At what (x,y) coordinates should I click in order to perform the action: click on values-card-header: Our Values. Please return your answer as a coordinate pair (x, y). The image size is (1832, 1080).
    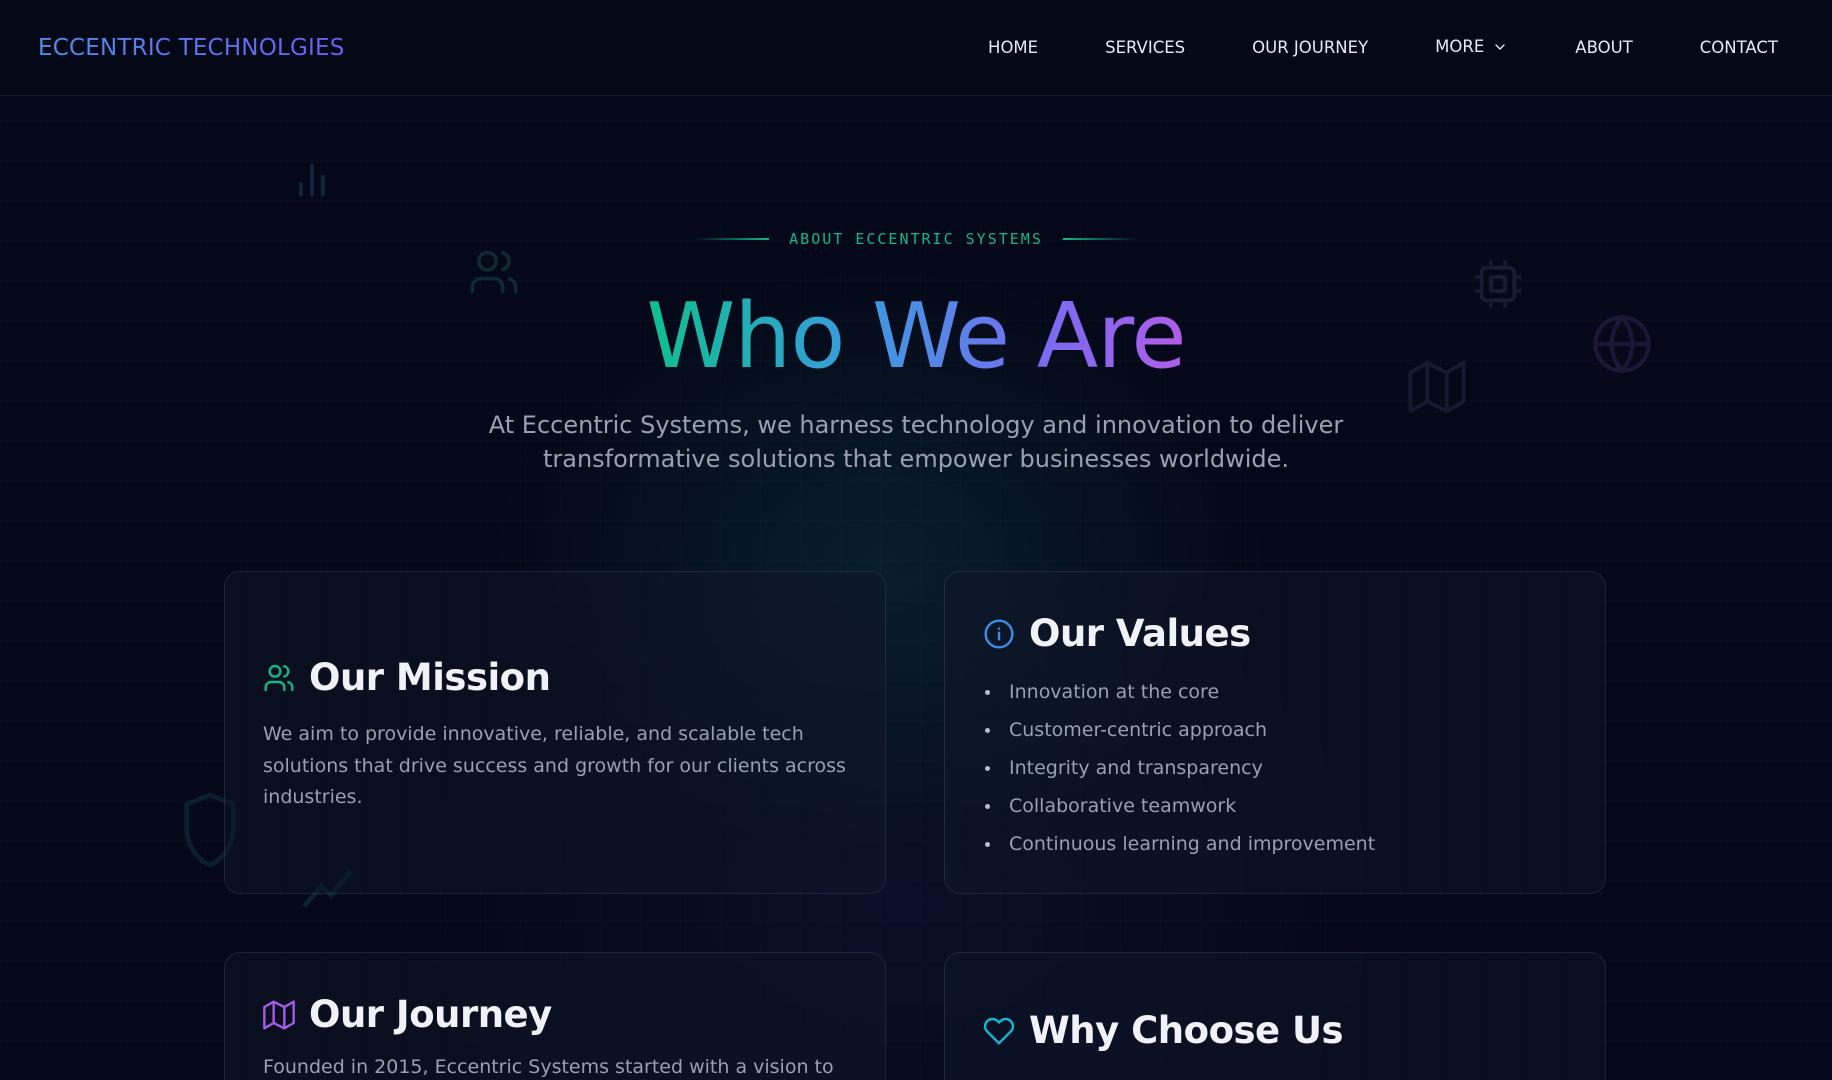
    Looking at the image, I should click on (1275, 633).